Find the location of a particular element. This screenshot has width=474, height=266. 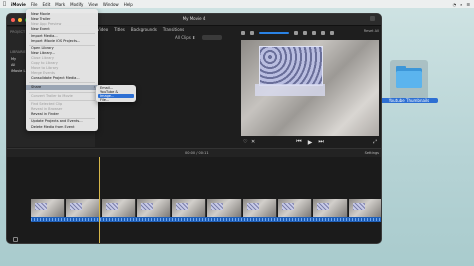

menu-item-new-event: New Event is located at coordinates (40, 29).